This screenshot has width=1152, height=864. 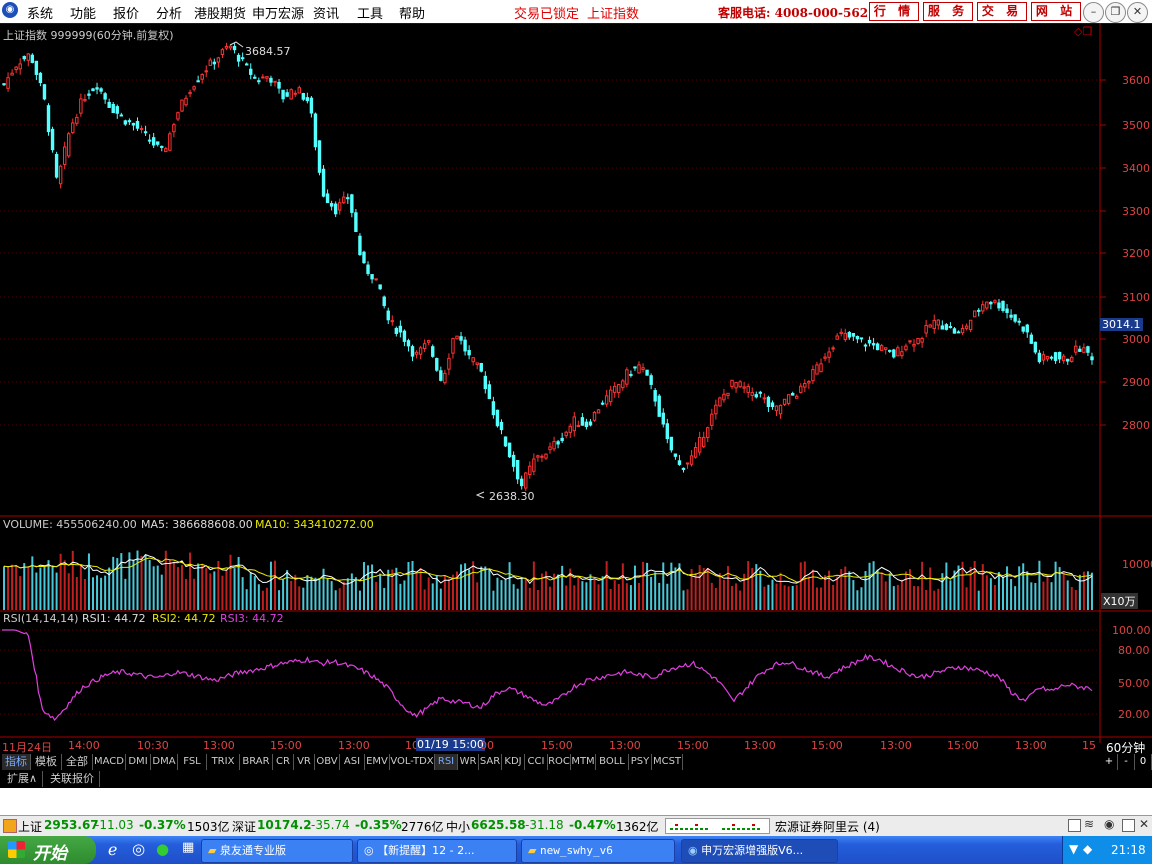 I want to click on desktop-icon: ▦, so click(x=188, y=847).